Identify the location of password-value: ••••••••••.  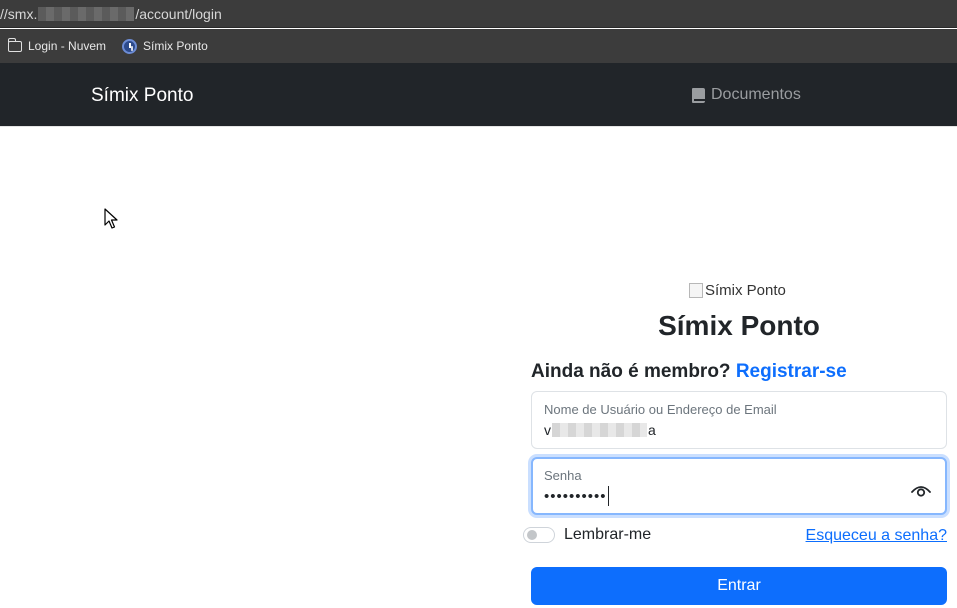
(575, 496).